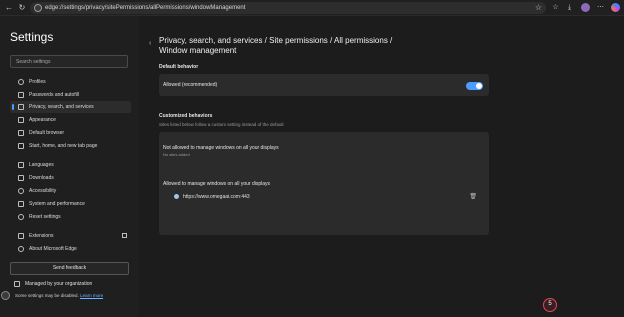  I want to click on sidebar-item-label: Languages, so click(41, 165).